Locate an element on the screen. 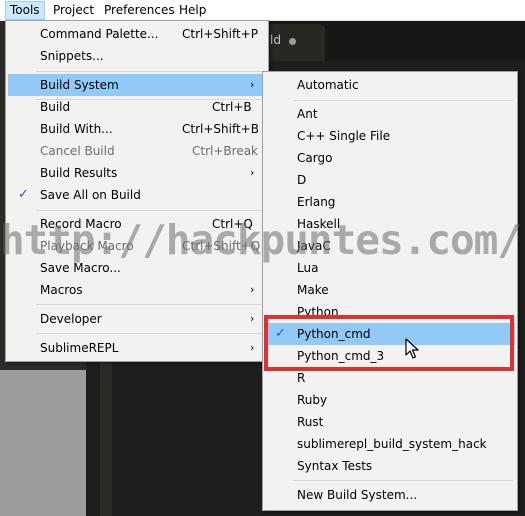  menu-item-label: C++ Single File is located at coordinates (344, 136).